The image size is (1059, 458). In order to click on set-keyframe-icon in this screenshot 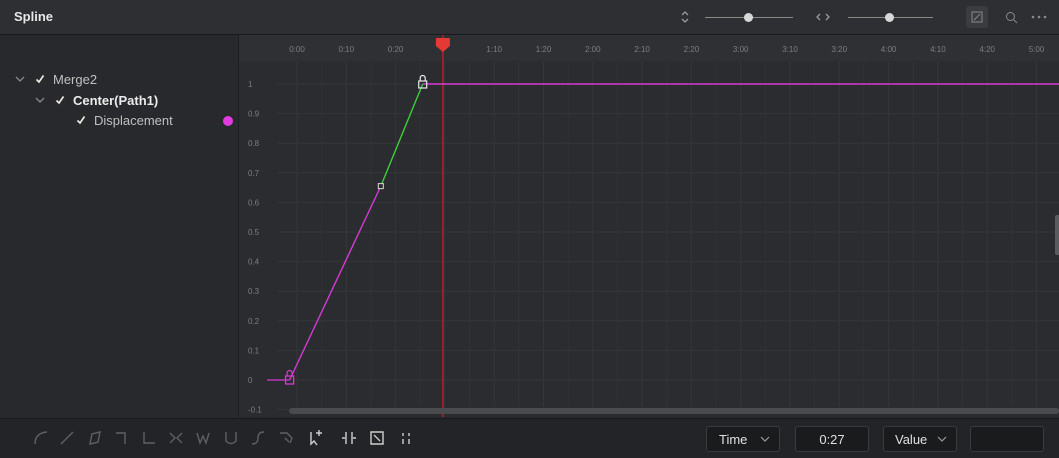, I will do `click(349, 438)`.